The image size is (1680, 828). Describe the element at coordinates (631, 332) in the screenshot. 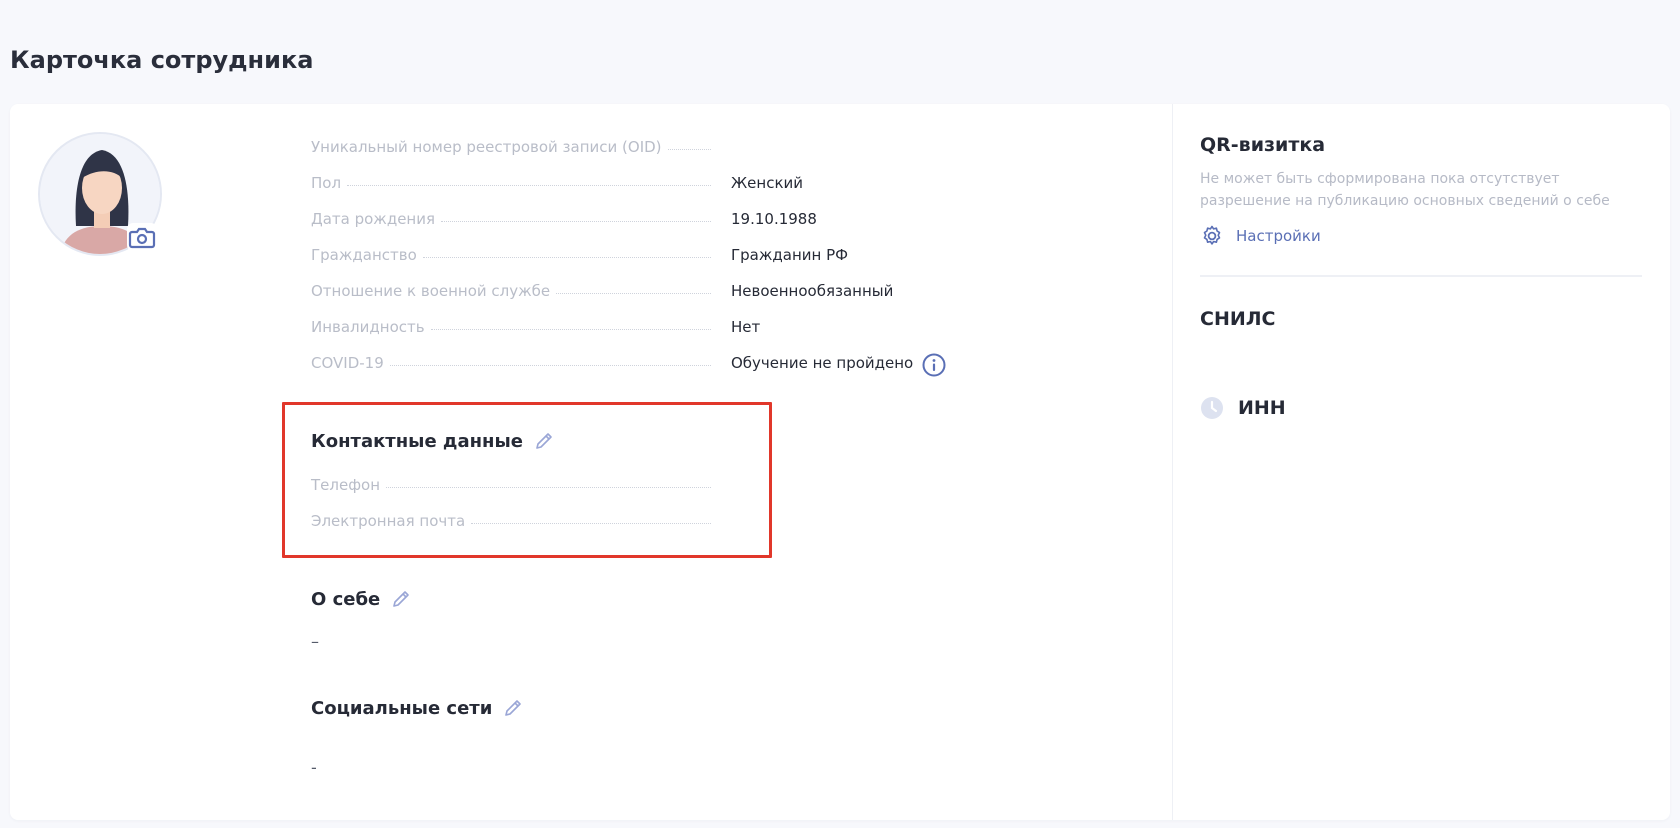

I see `row-disability: Инвалидность Нет` at that location.